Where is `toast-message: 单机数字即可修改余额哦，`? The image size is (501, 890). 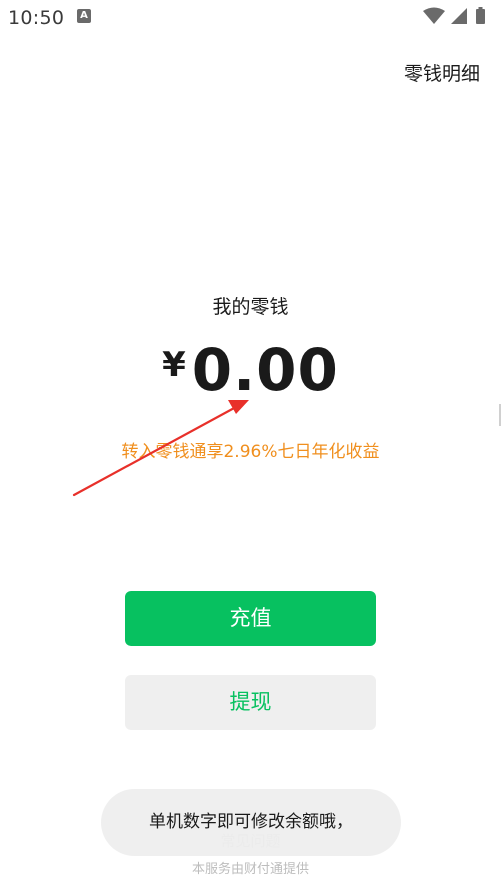 toast-message: 单机数字即可修改余额哦， is located at coordinates (251, 822).